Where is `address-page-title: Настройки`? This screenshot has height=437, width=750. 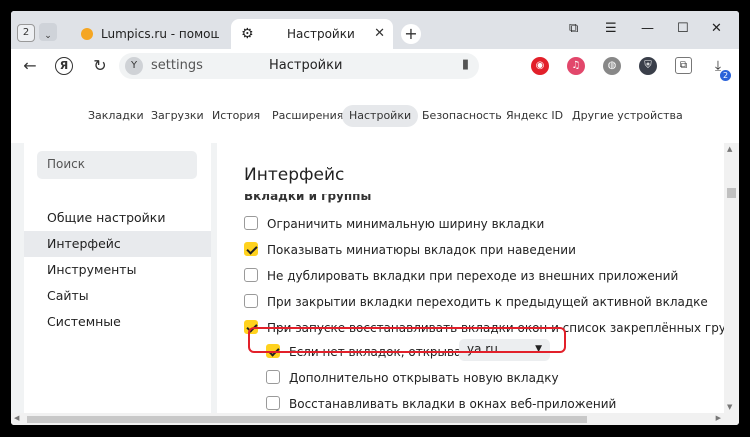
address-page-title: Настройки is located at coordinates (306, 65).